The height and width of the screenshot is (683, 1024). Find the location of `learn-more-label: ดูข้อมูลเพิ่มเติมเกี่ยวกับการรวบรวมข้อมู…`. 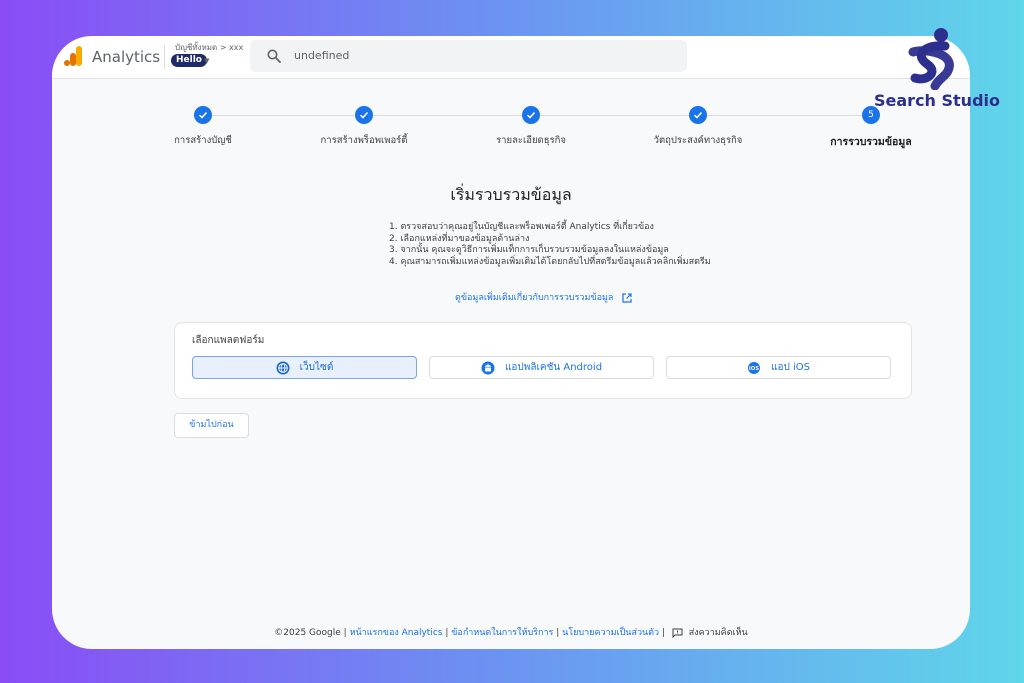

learn-more-label: ดูข้อมูลเพิ่มเติมเกี่ยวกับการรวบรวมข้อมู… is located at coordinates (534, 298).